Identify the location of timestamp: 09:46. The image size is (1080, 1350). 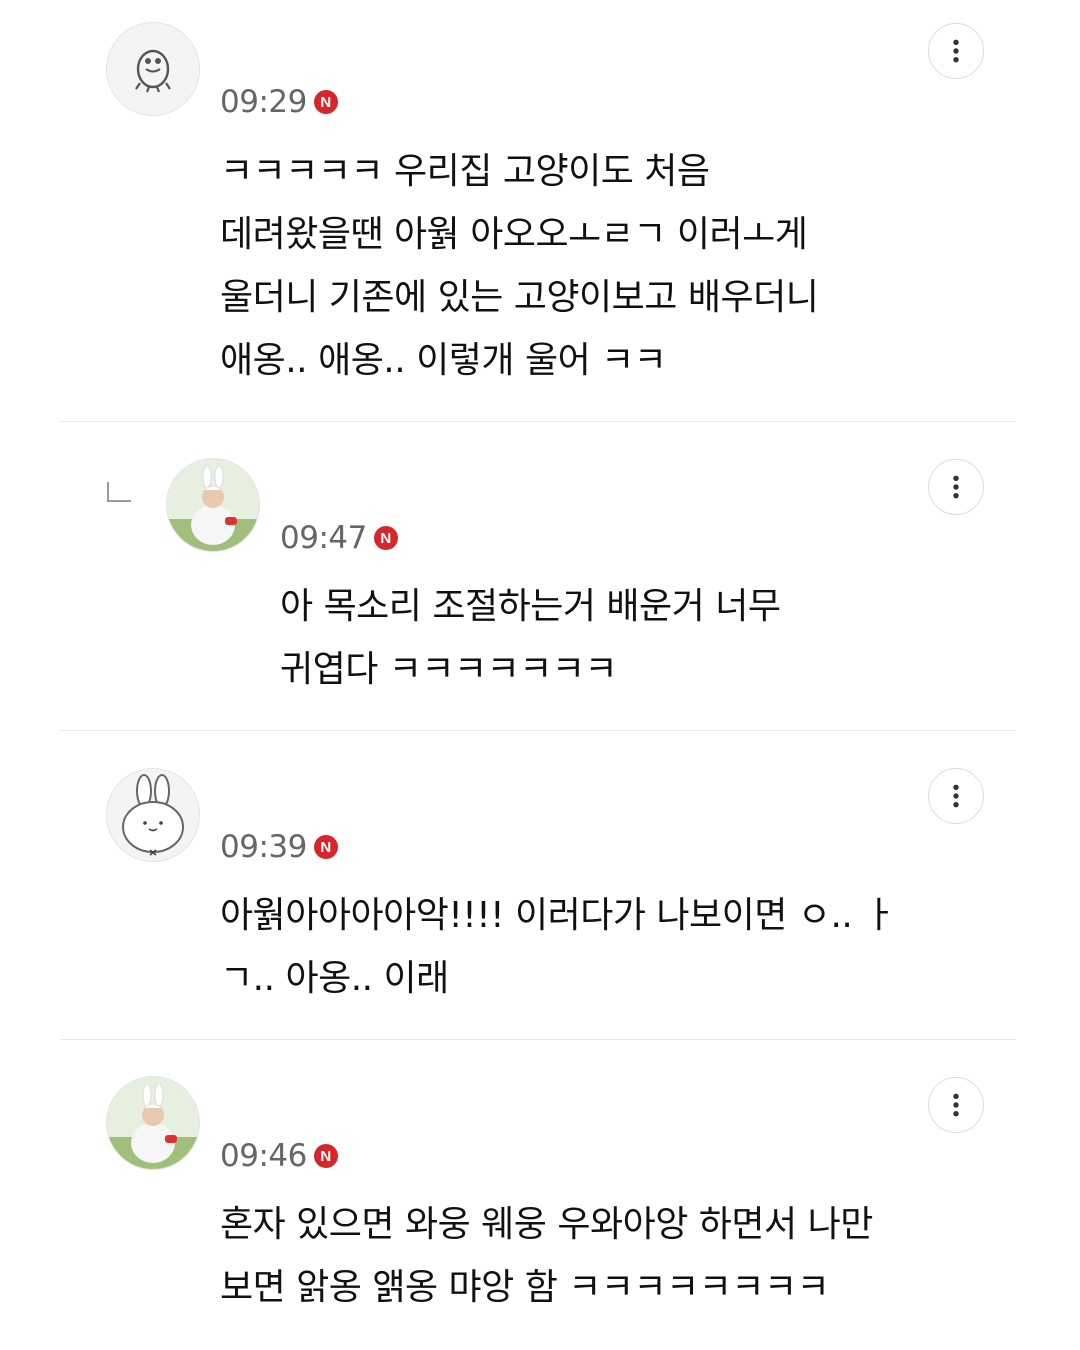
(263, 1156).